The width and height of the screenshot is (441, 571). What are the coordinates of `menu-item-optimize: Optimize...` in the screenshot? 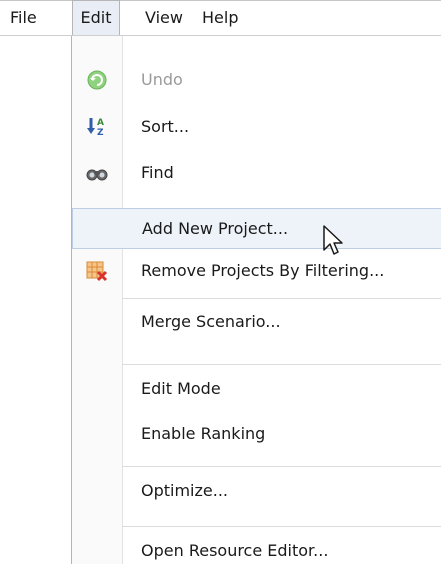 It's located at (256, 491).